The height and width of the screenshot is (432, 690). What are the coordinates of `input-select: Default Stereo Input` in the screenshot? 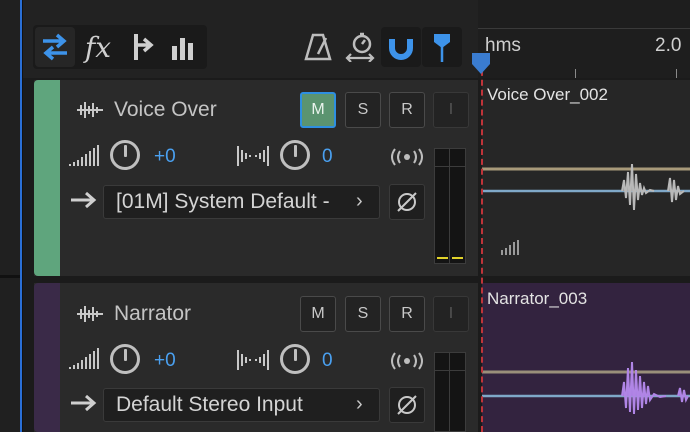 It's located at (241, 405).